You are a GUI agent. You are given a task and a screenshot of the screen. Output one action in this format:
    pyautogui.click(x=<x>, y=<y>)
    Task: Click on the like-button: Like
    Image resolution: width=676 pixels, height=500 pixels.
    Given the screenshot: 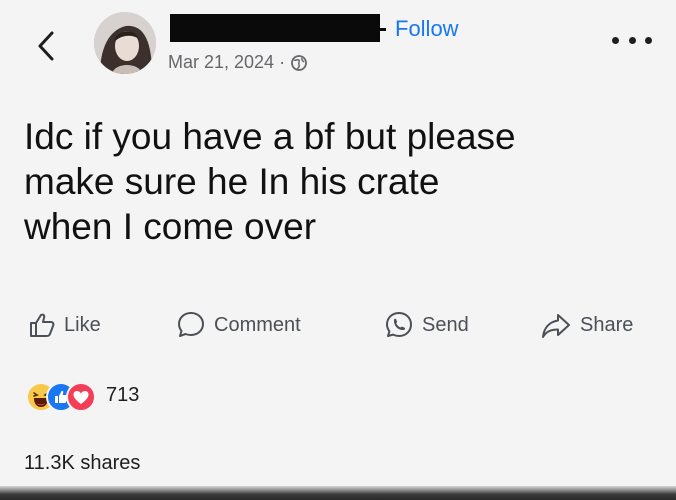 What is the action you would take?
    pyautogui.click(x=64, y=325)
    